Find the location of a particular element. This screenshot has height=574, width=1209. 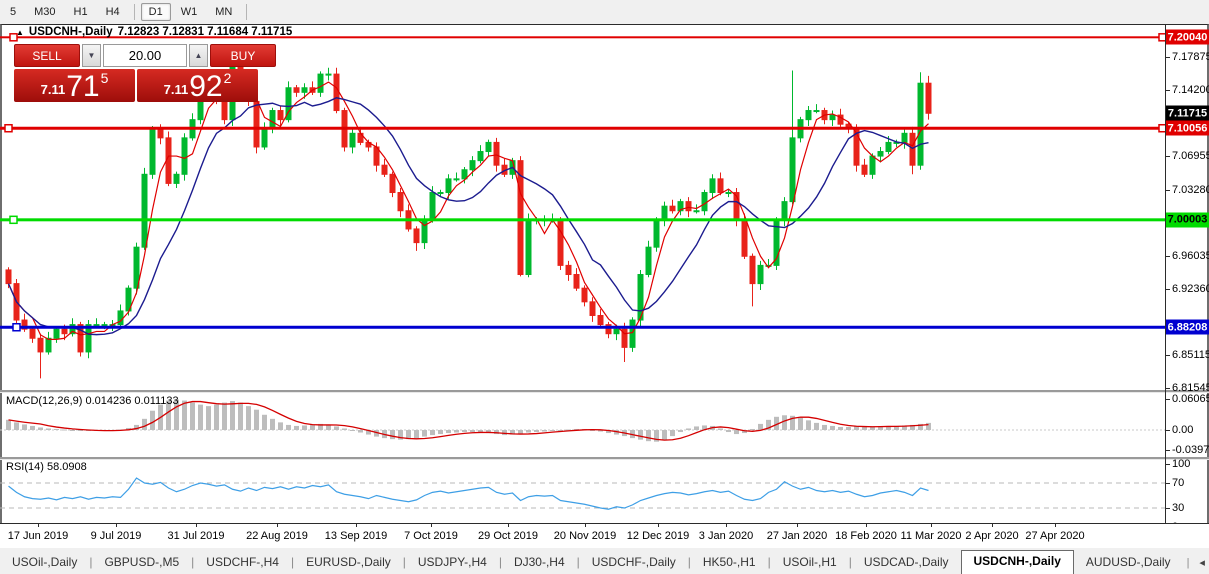

sell-price-big: 71 is located at coordinates (83, 86).